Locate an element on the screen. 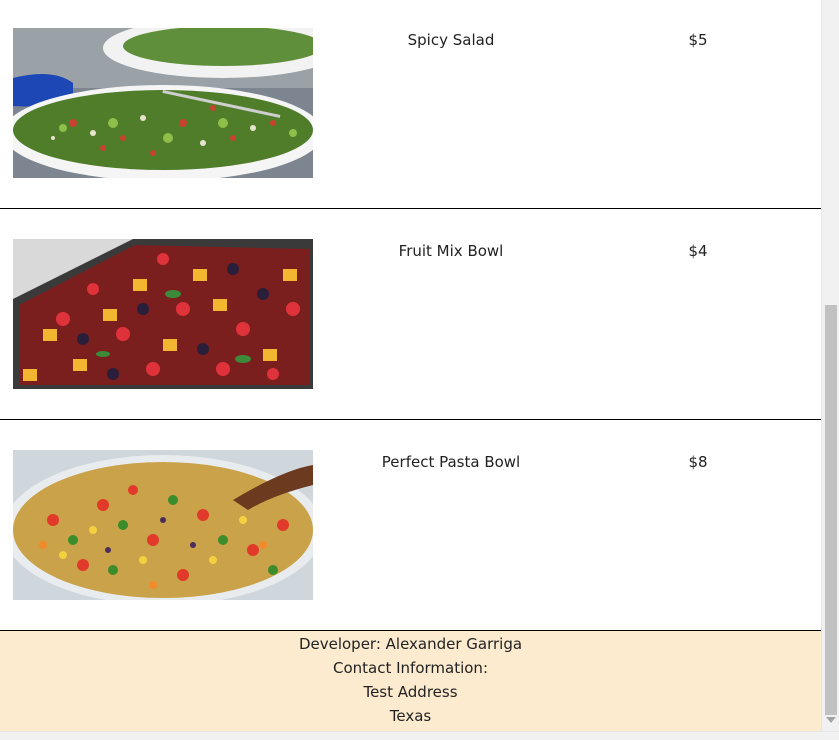  dish-price: $4 is located at coordinates (698, 251).